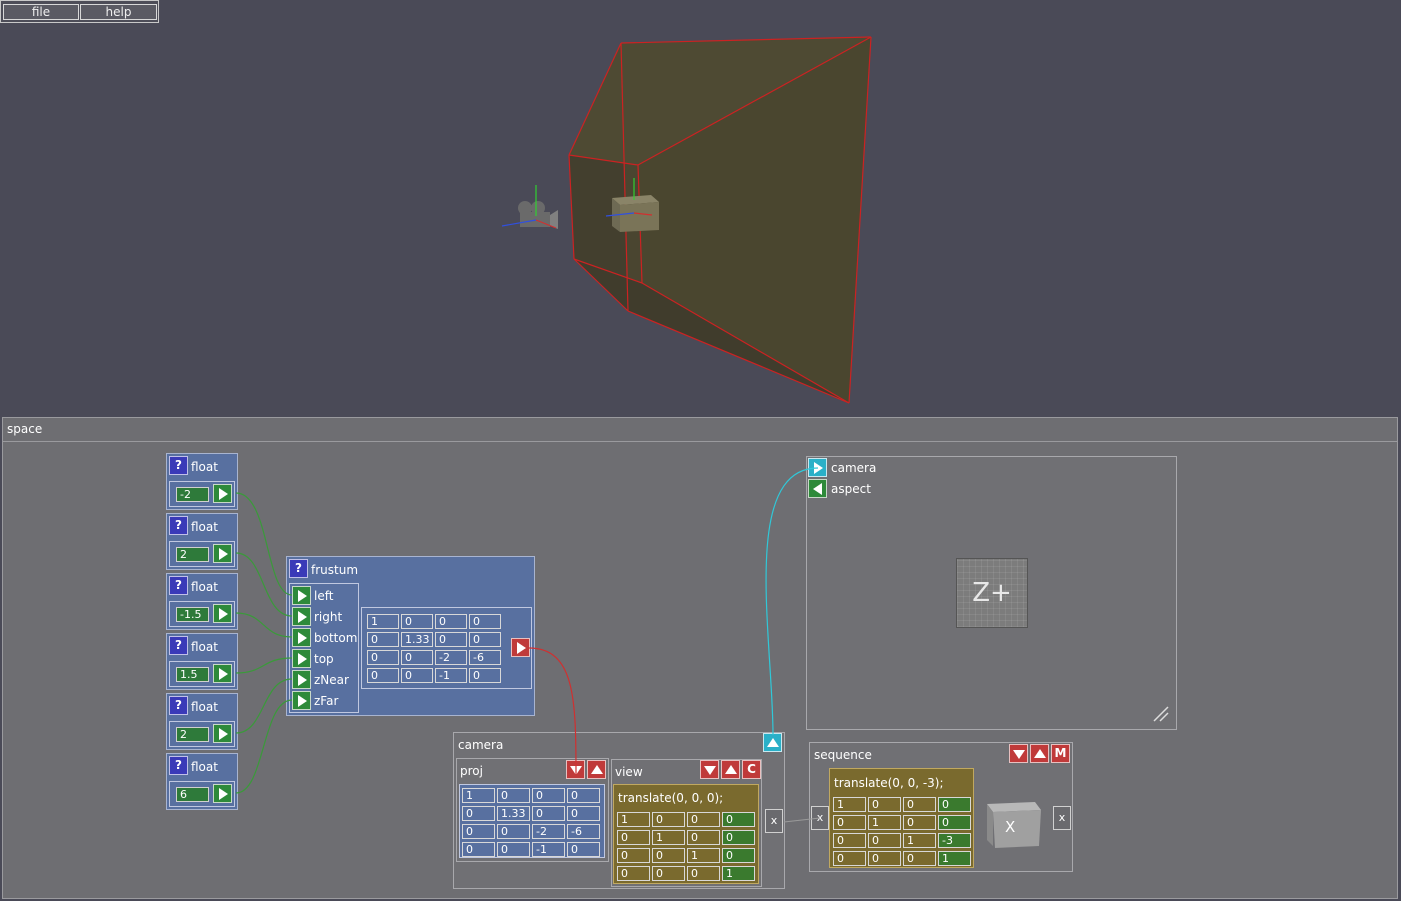 The image size is (1401, 901). Describe the element at coordinates (730, 769) in the screenshot. I see `view-up-button` at that location.